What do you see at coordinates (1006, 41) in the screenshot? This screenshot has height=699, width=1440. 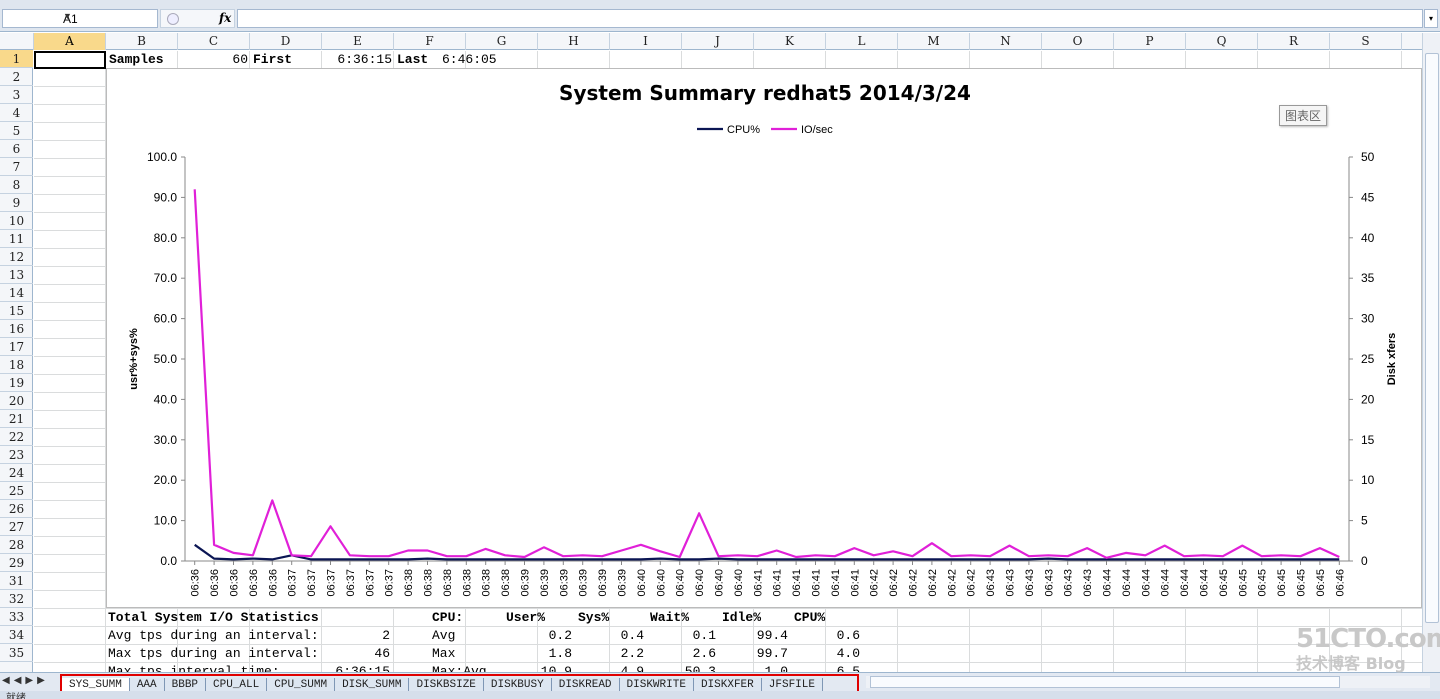 I see `column-header-n: N` at bounding box center [1006, 41].